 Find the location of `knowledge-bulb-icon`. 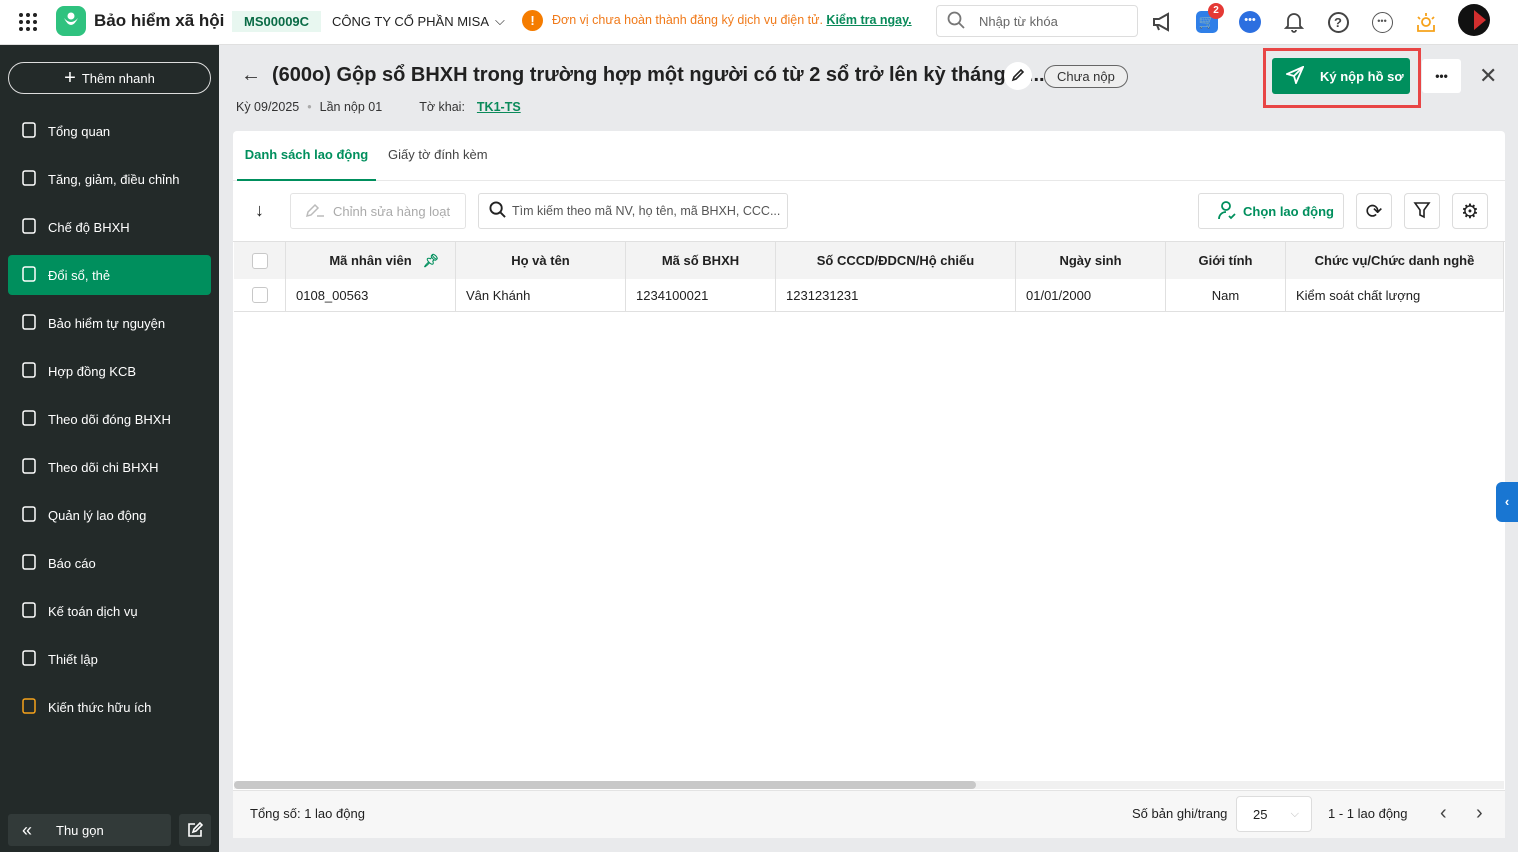

knowledge-bulb-icon is located at coordinates (1426, 22).